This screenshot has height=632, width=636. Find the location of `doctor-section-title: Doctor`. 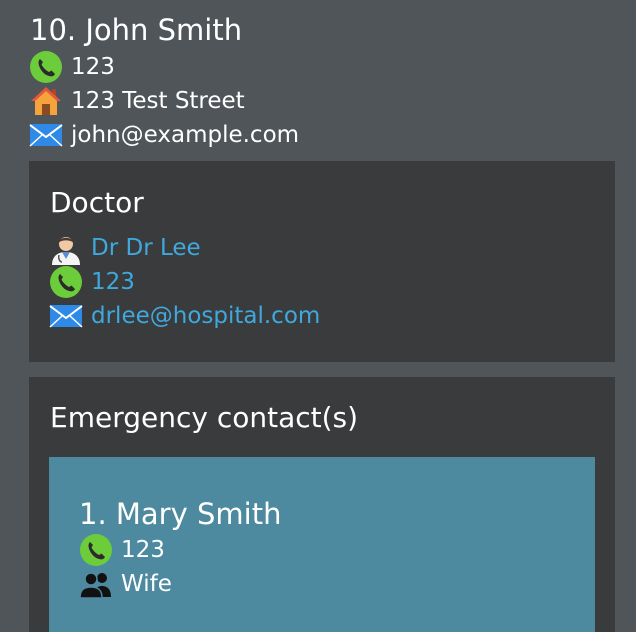

doctor-section-title: Doctor is located at coordinates (97, 202).